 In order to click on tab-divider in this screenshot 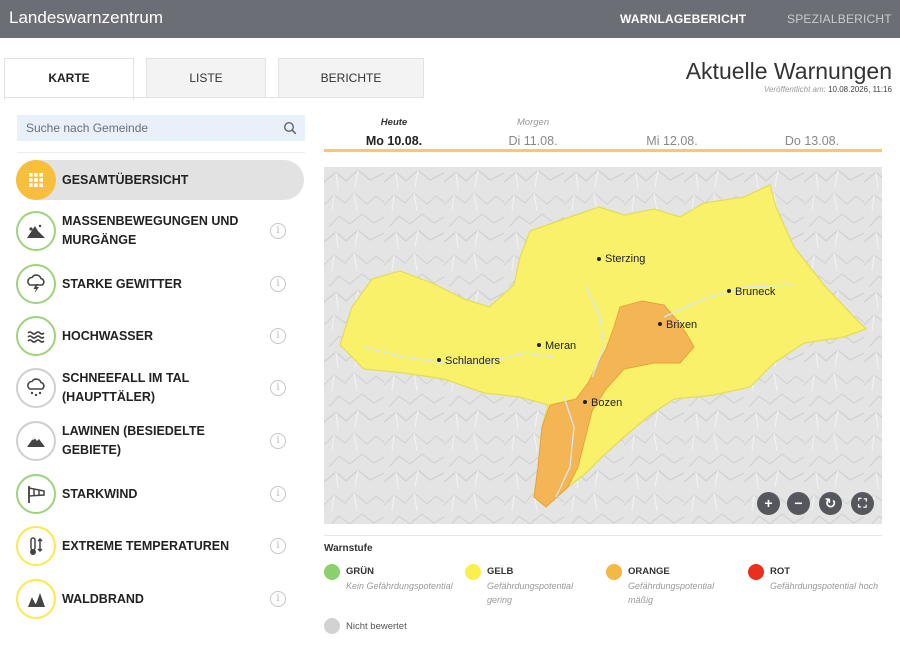, I will do `click(214, 97)`.